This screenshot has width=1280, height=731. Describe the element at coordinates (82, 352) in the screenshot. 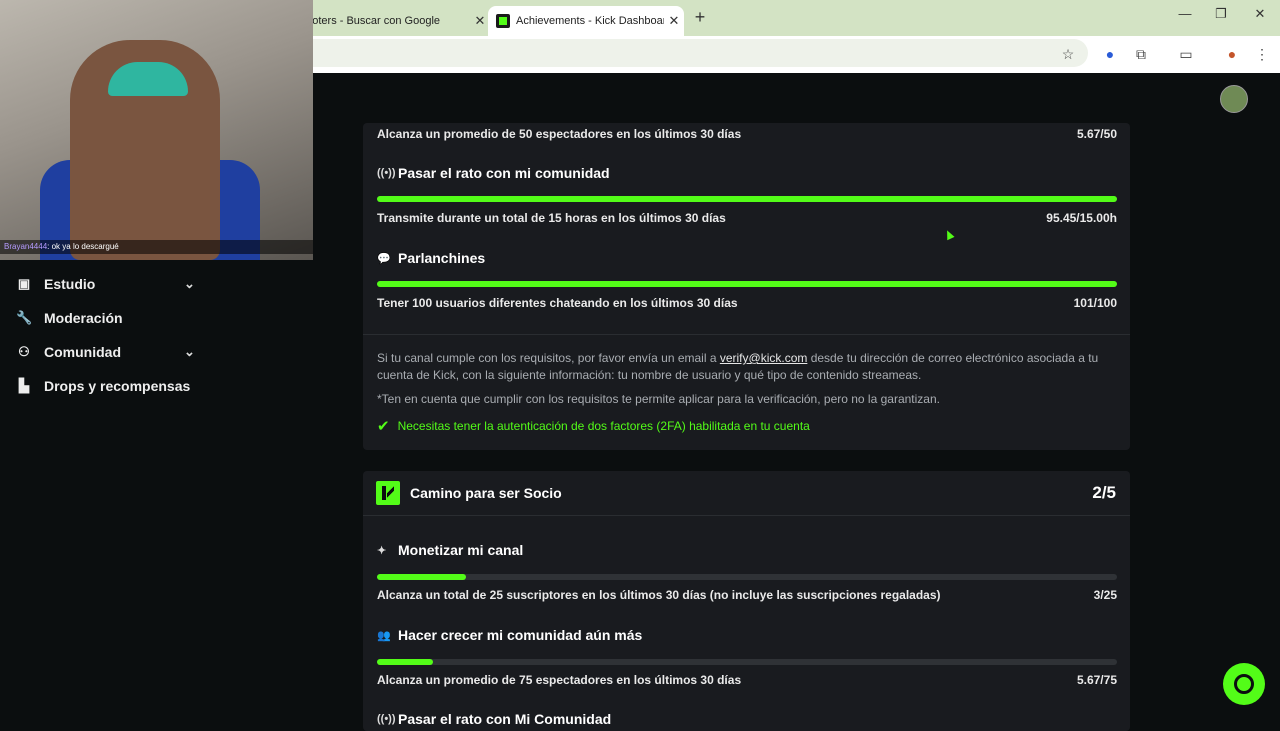

I see `sidebar-item-label: Comunidad` at that location.